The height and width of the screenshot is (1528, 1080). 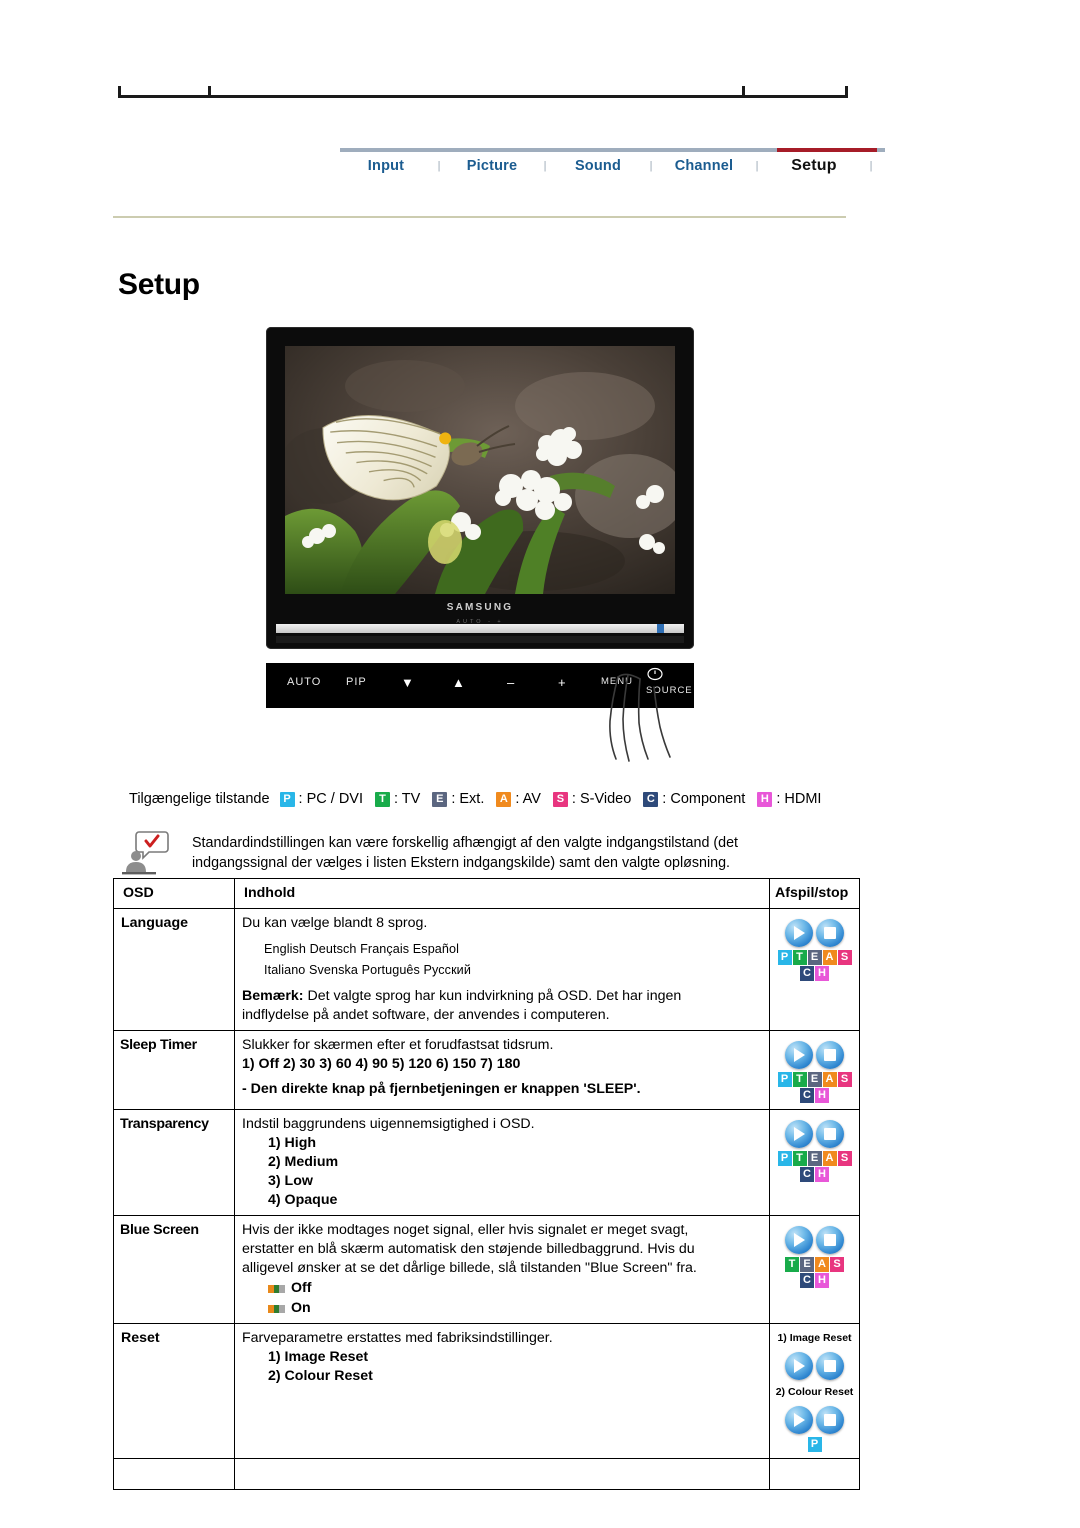 What do you see at coordinates (562, 682) in the screenshot?
I see `button-plus: +` at bounding box center [562, 682].